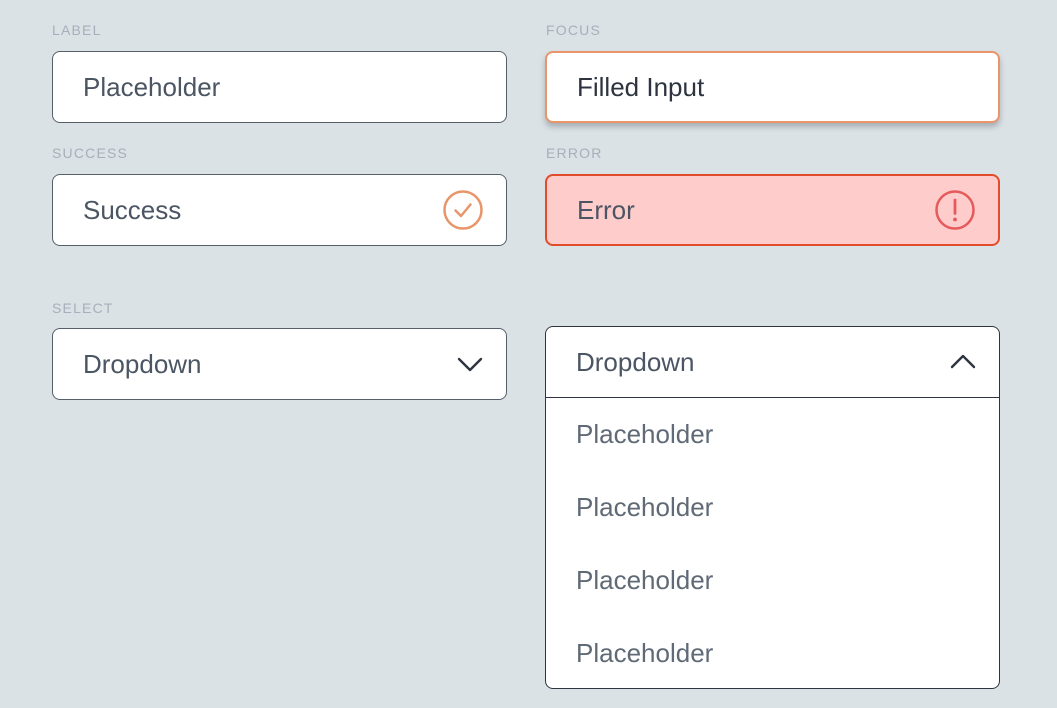 This screenshot has height=708, width=1057. What do you see at coordinates (772, 87) in the screenshot?
I see `focus-input: Filled Input` at bounding box center [772, 87].